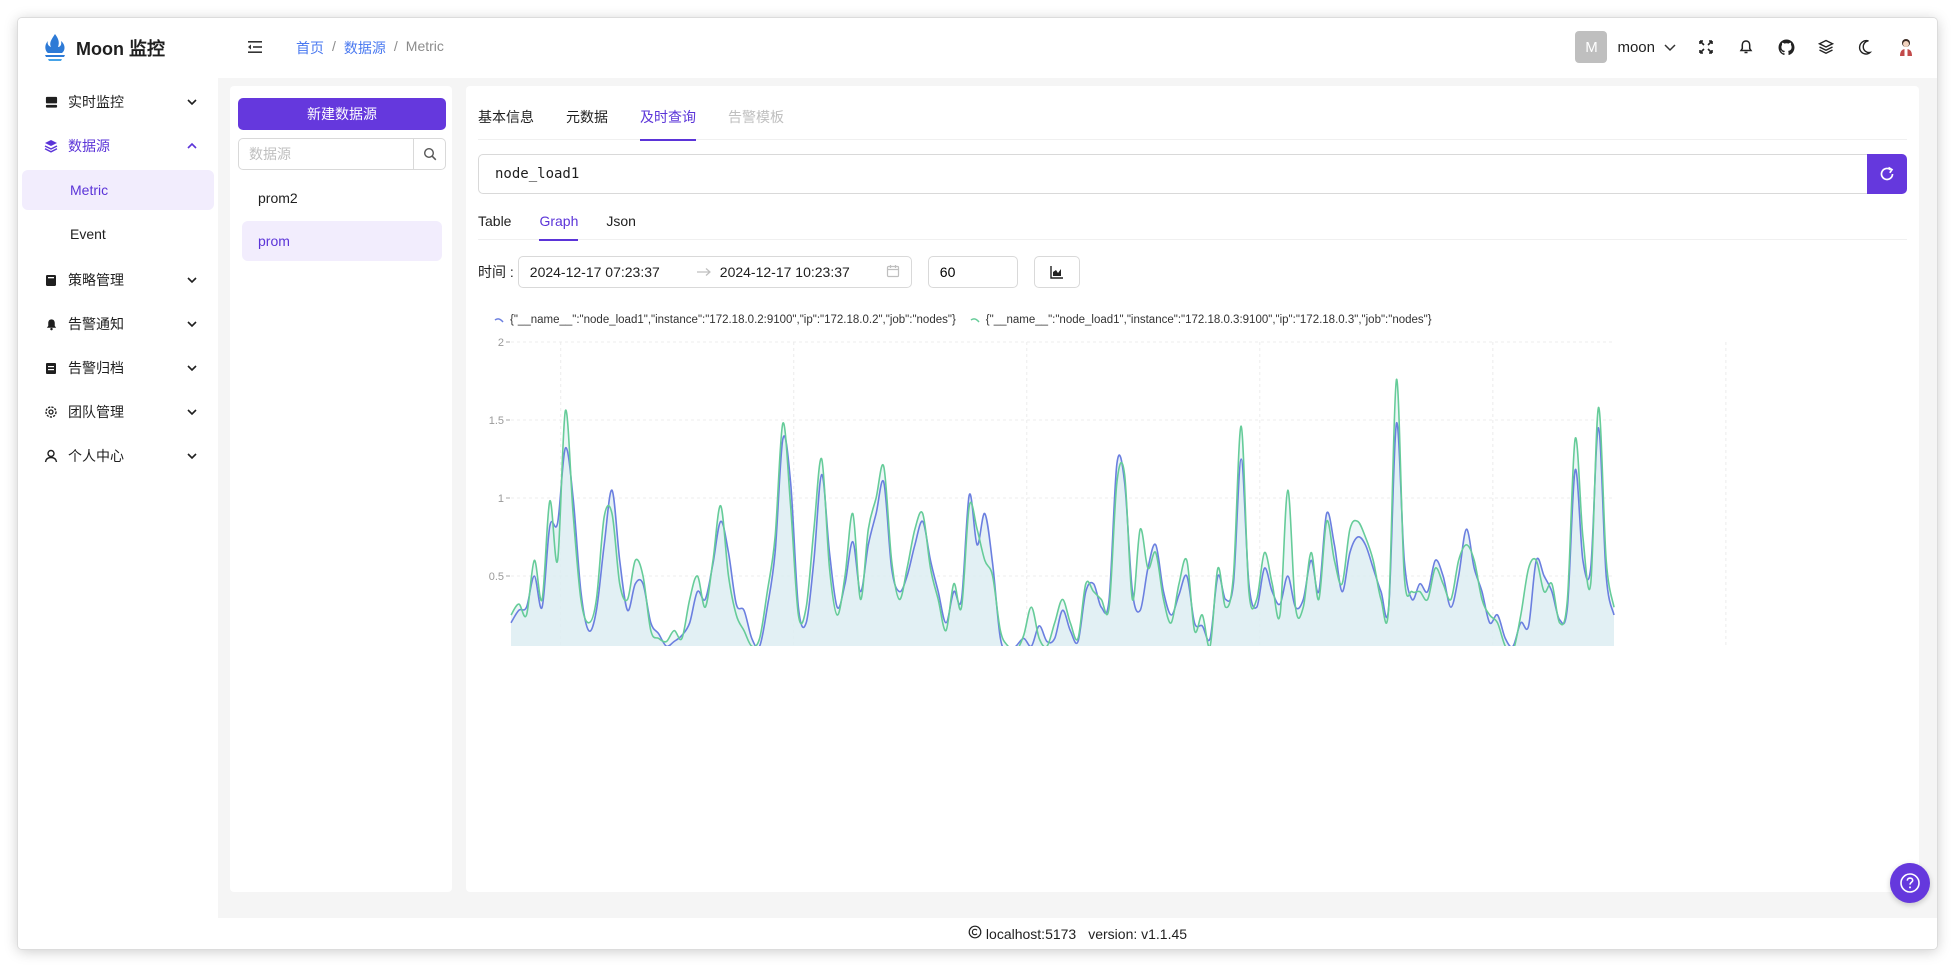 The width and height of the screenshot is (1955, 967). I want to click on area-chart-icon, so click(1056, 272).